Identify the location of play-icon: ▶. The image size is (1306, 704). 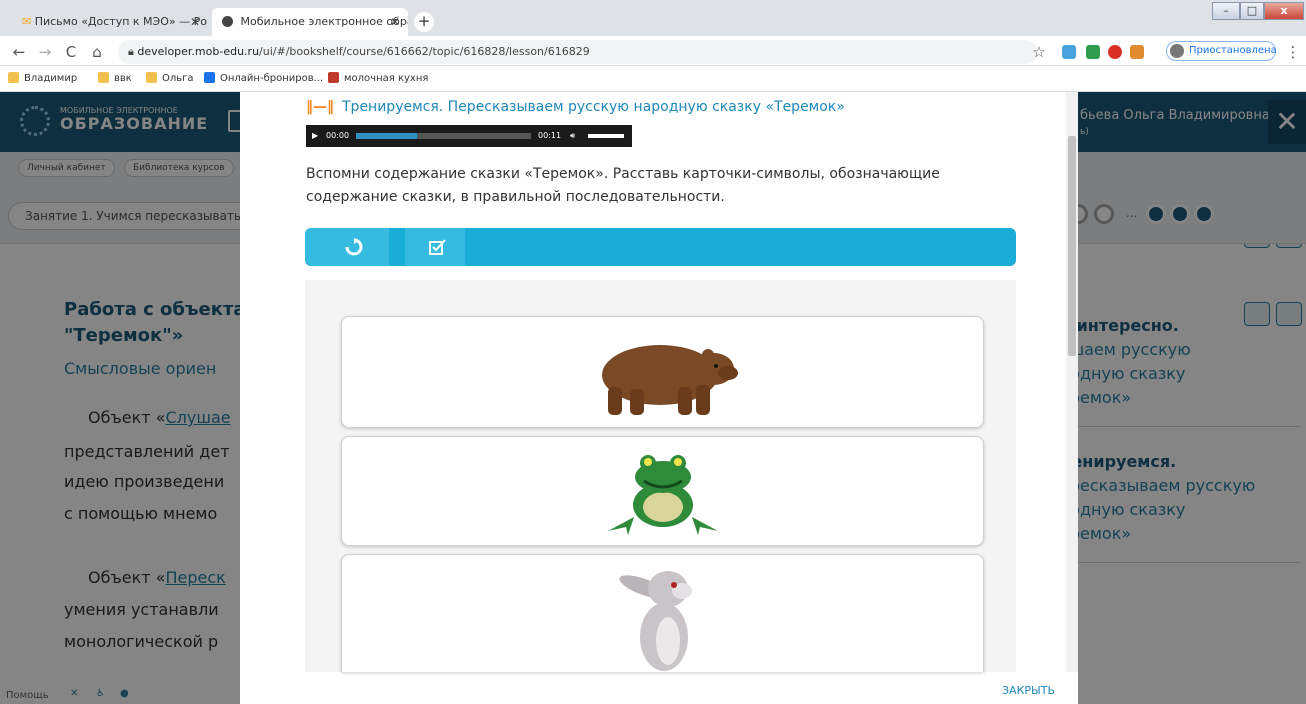
(315, 136).